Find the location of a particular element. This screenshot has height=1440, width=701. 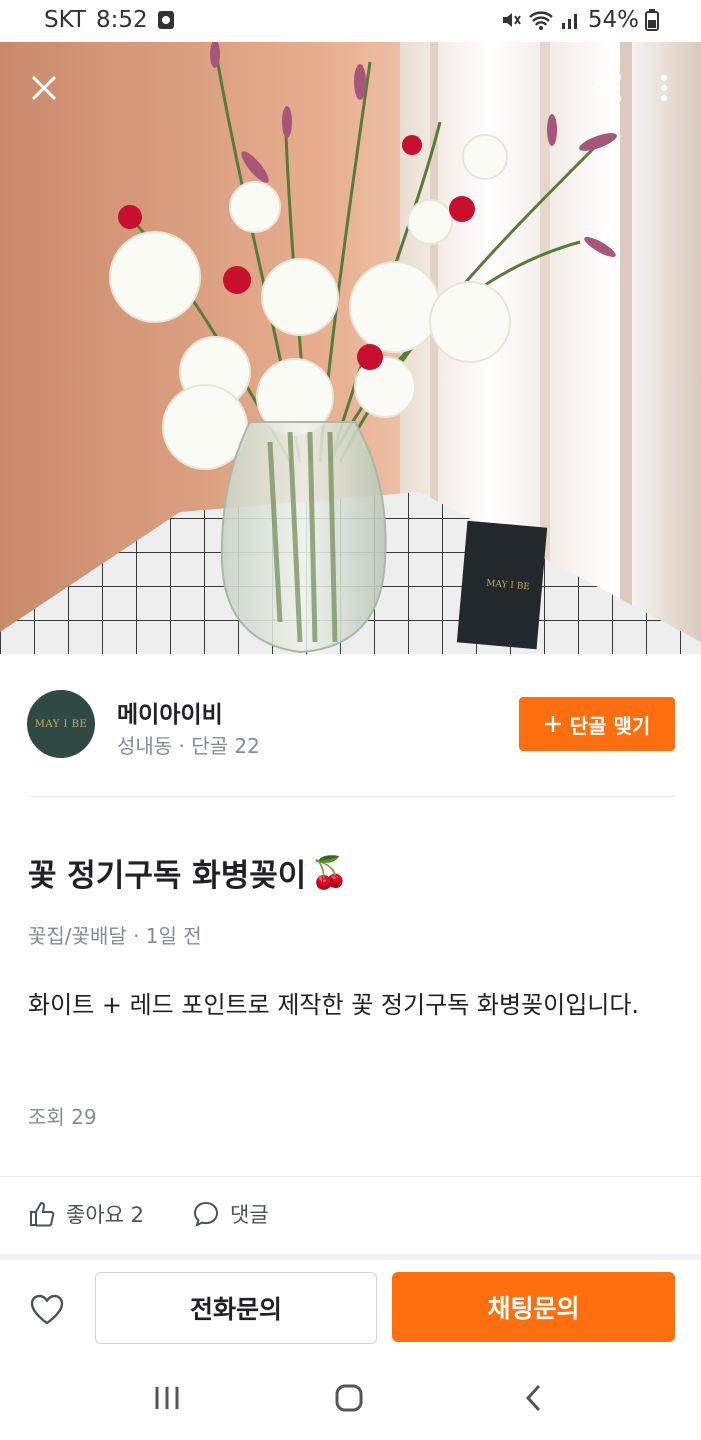

status-right: 54% is located at coordinates (579, 20).